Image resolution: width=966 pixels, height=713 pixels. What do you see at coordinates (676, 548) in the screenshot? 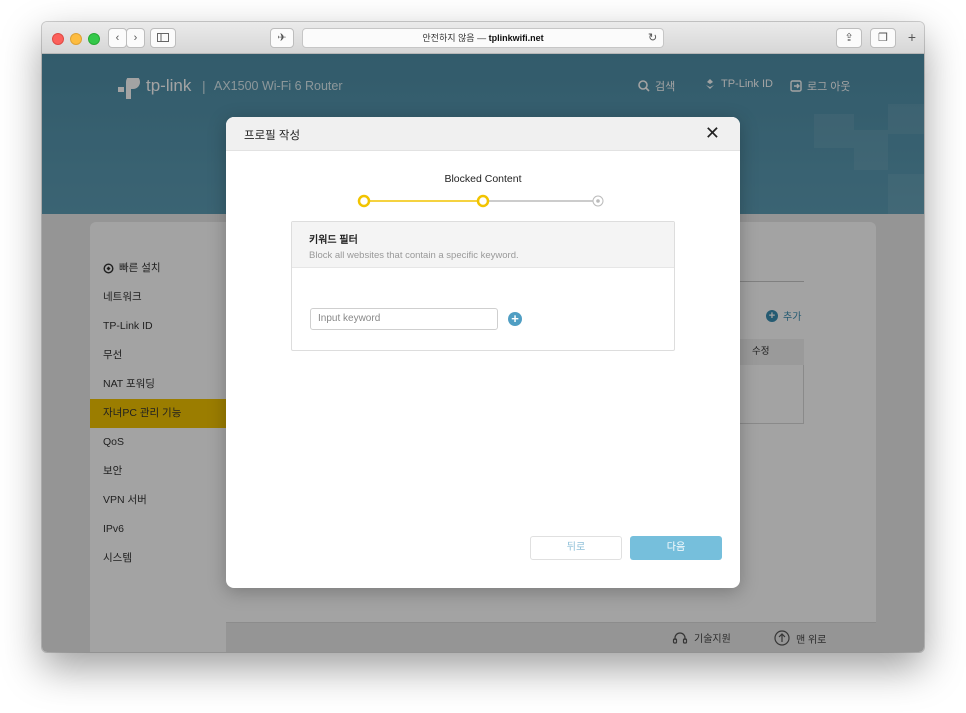
I see `next-button: 다음` at bounding box center [676, 548].